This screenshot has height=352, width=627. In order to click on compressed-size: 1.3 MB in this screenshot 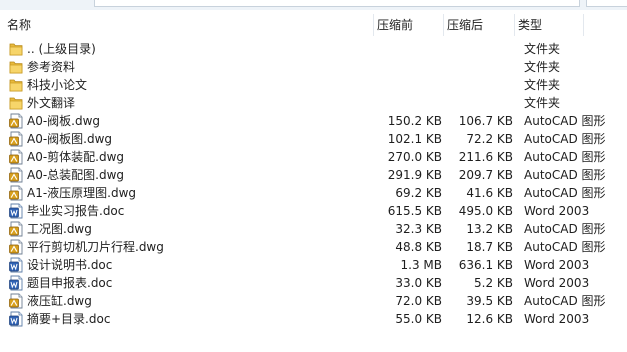, I will do `click(421, 265)`.